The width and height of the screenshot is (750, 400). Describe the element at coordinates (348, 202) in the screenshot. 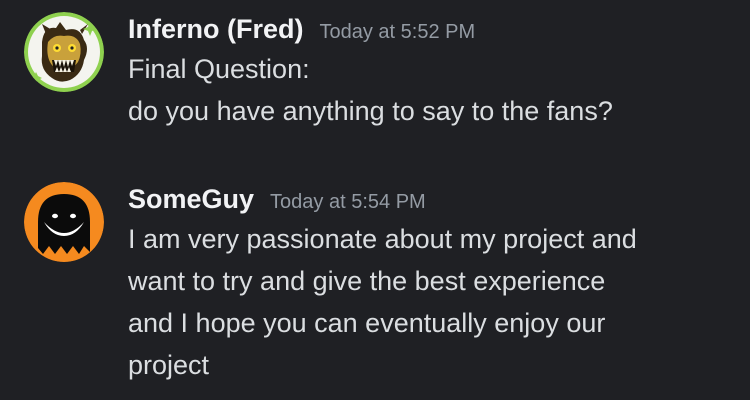

I see `timestamp: Today at 5:54 PM` at that location.